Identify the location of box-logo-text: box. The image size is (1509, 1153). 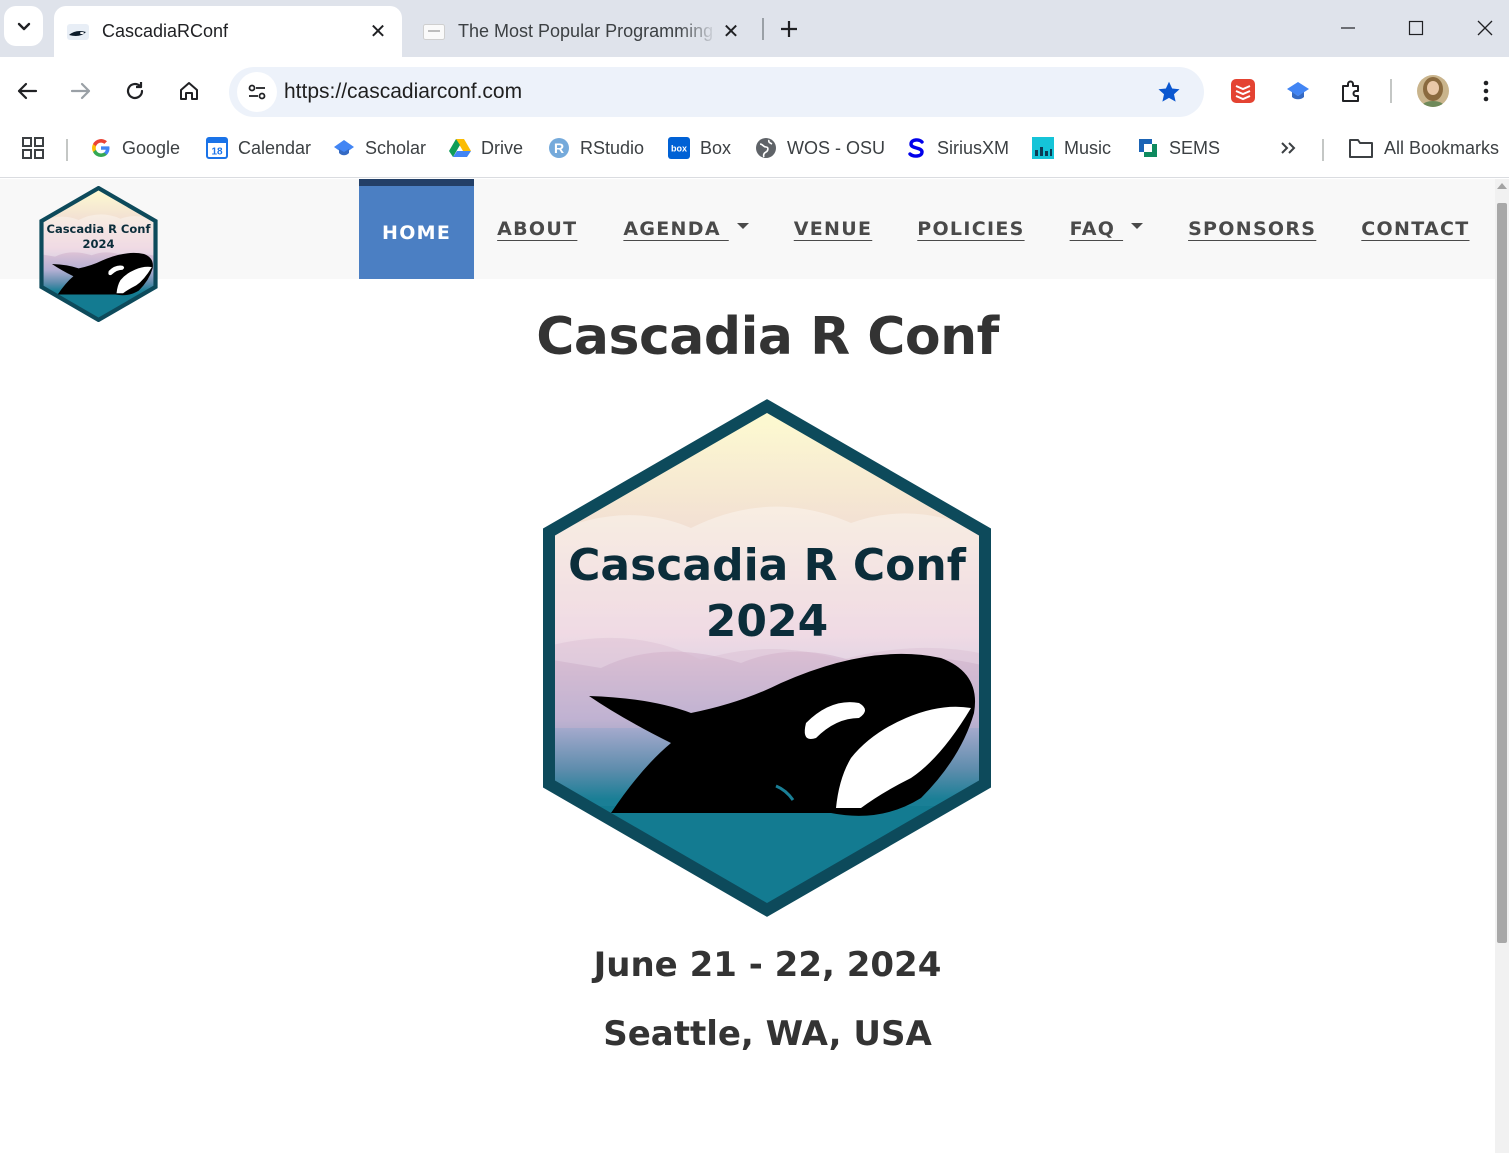
(679, 149).